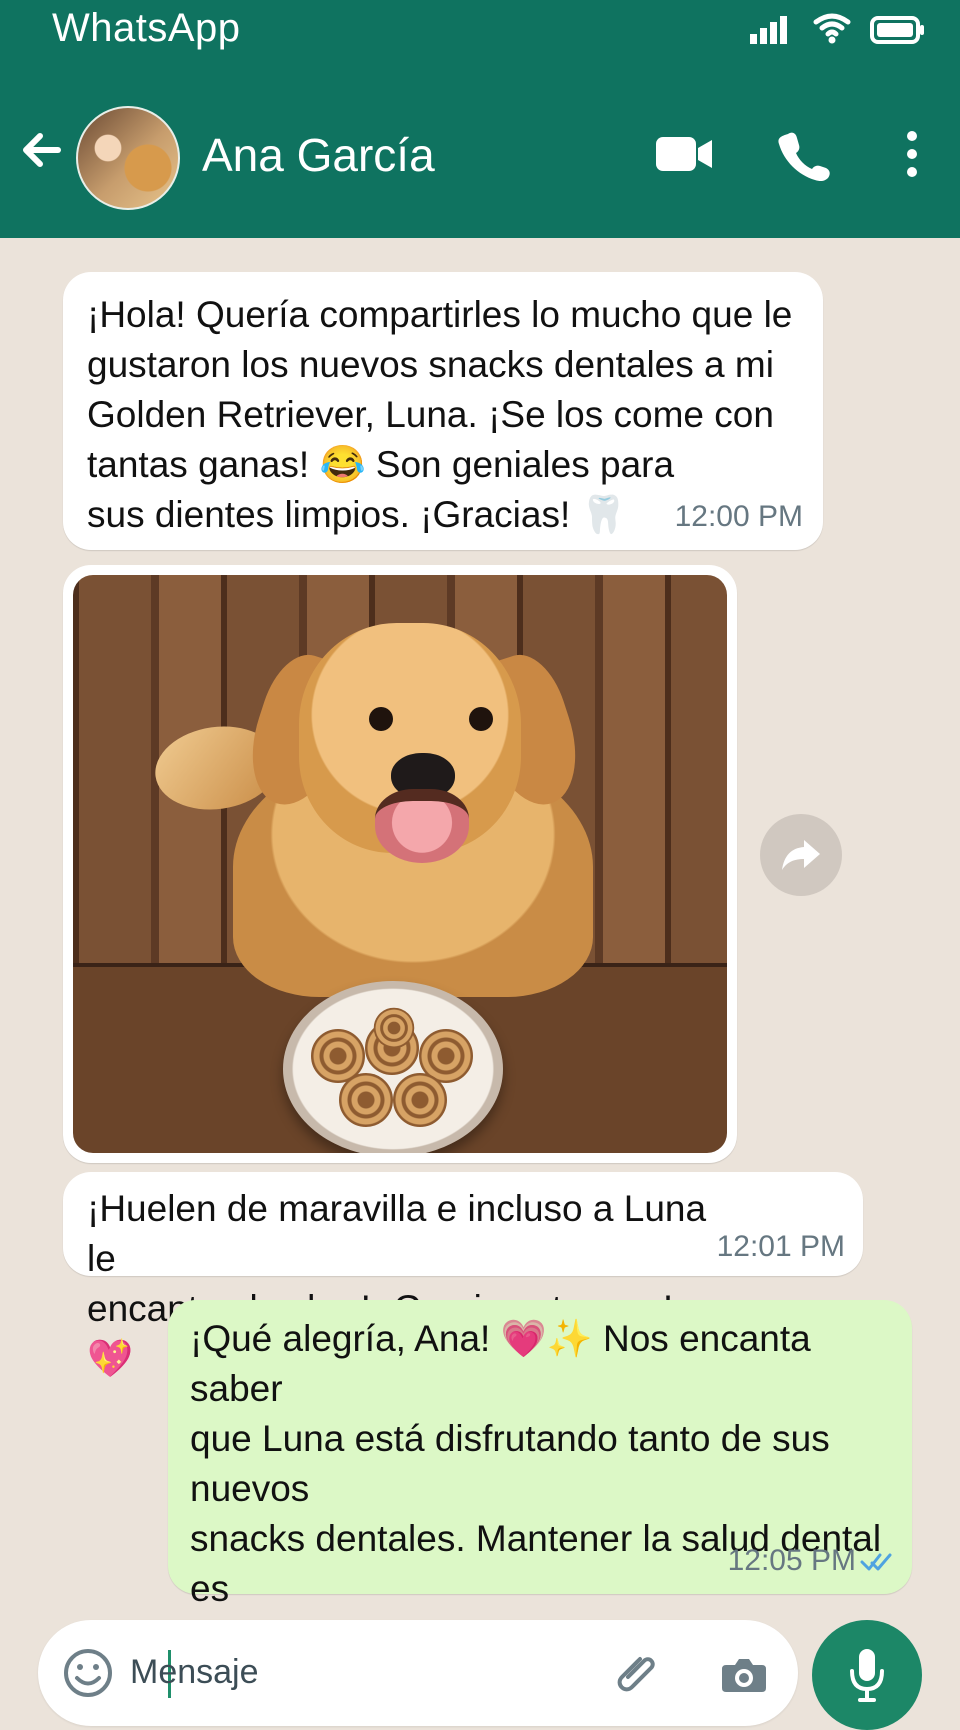  Describe the element at coordinates (780, 1246) in the screenshot. I see `message-time-2: 12:01 PM` at that location.